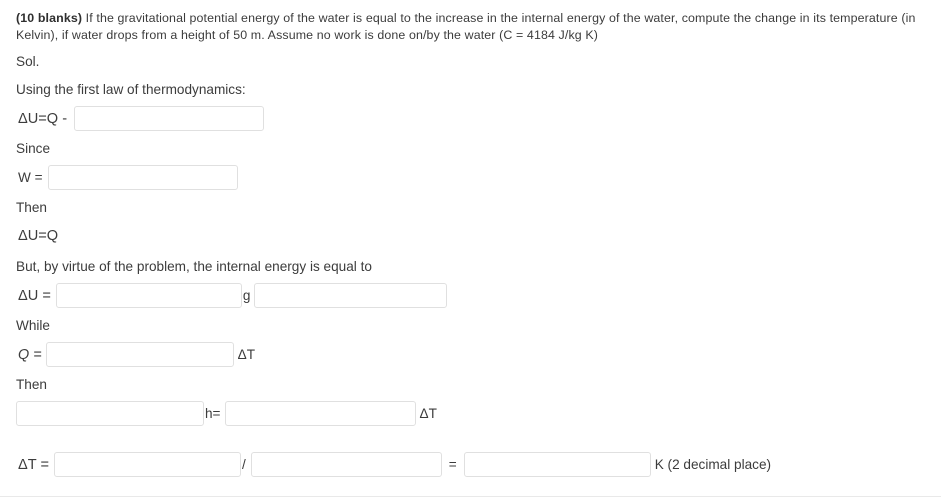 This screenshot has height=503, width=941. What do you see at coordinates (139, 354) in the screenshot?
I see `blank-q-value` at bounding box center [139, 354].